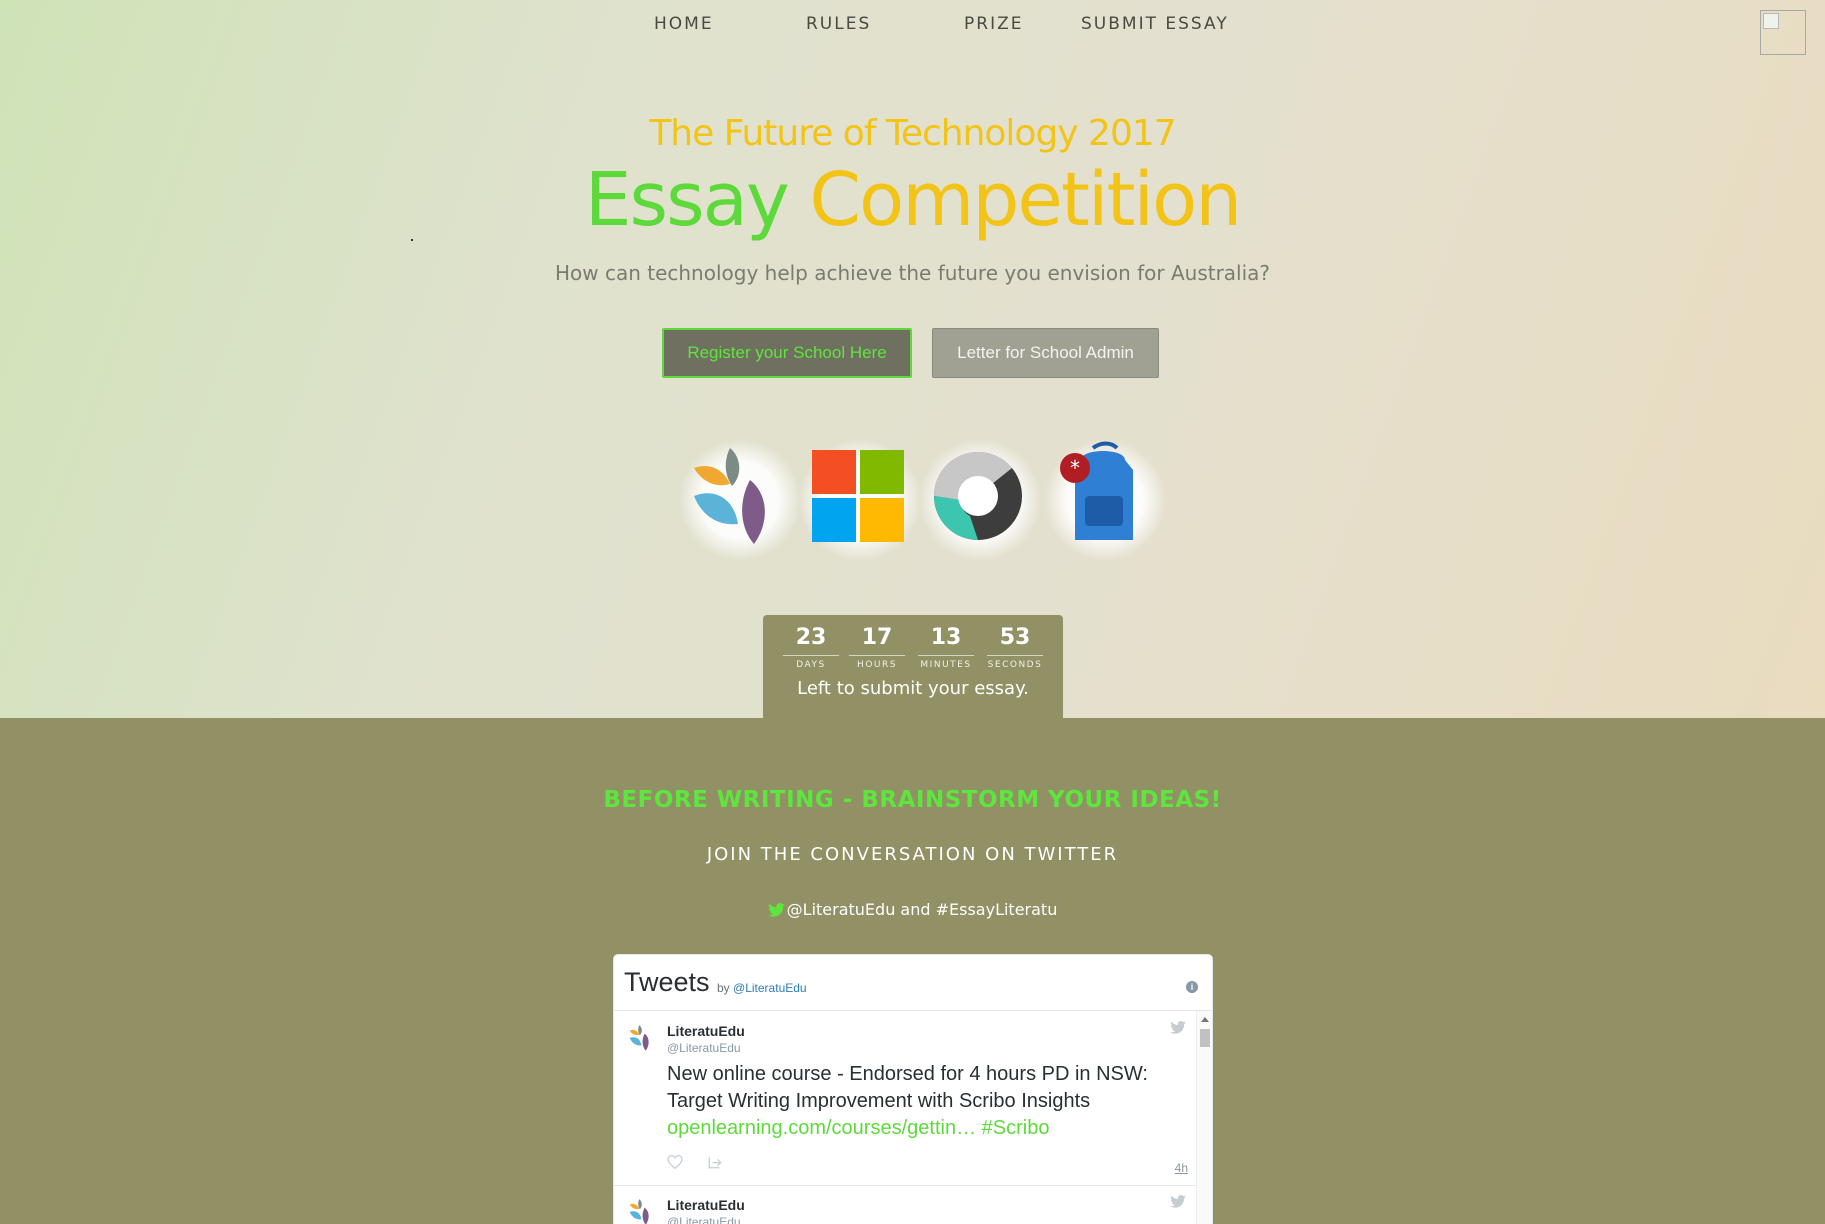 The height and width of the screenshot is (1224, 1825). What do you see at coordinates (1045, 353) in the screenshot?
I see `letter-school-admin-button: Letter for School Admin` at bounding box center [1045, 353].